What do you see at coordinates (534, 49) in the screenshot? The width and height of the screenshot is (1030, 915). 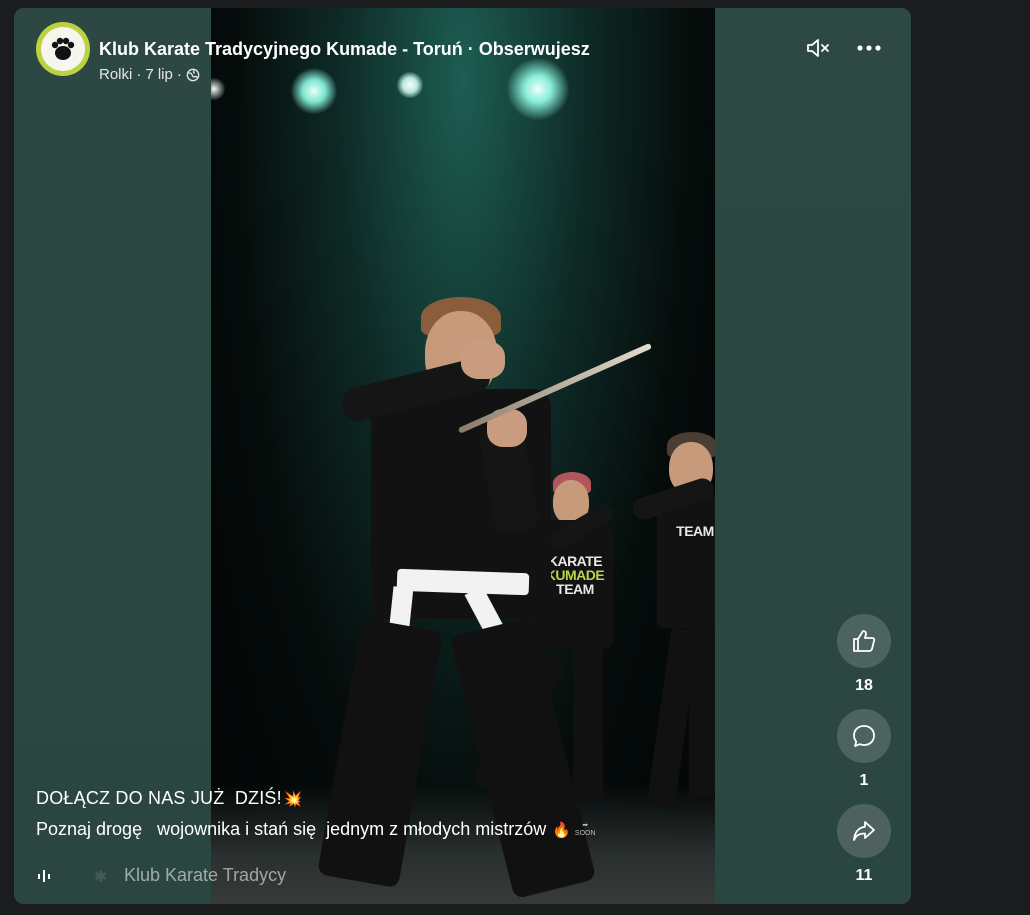 I see `follow-status-link: Obserwujesz` at bounding box center [534, 49].